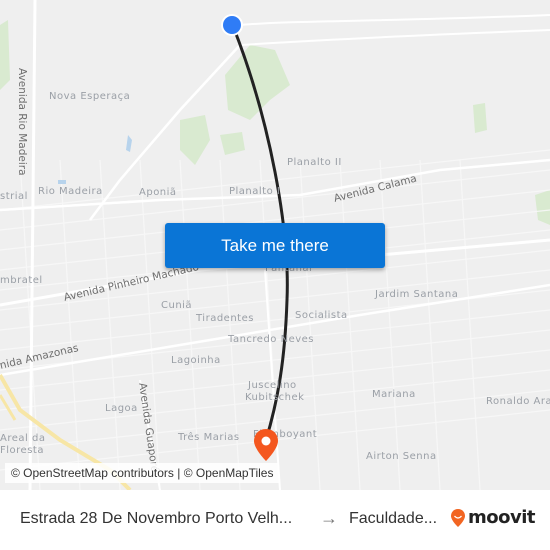 Image resolution: width=550 pixels, height=550 pixels. I want to click on neighborhood-label: strial, so click(14, 196).